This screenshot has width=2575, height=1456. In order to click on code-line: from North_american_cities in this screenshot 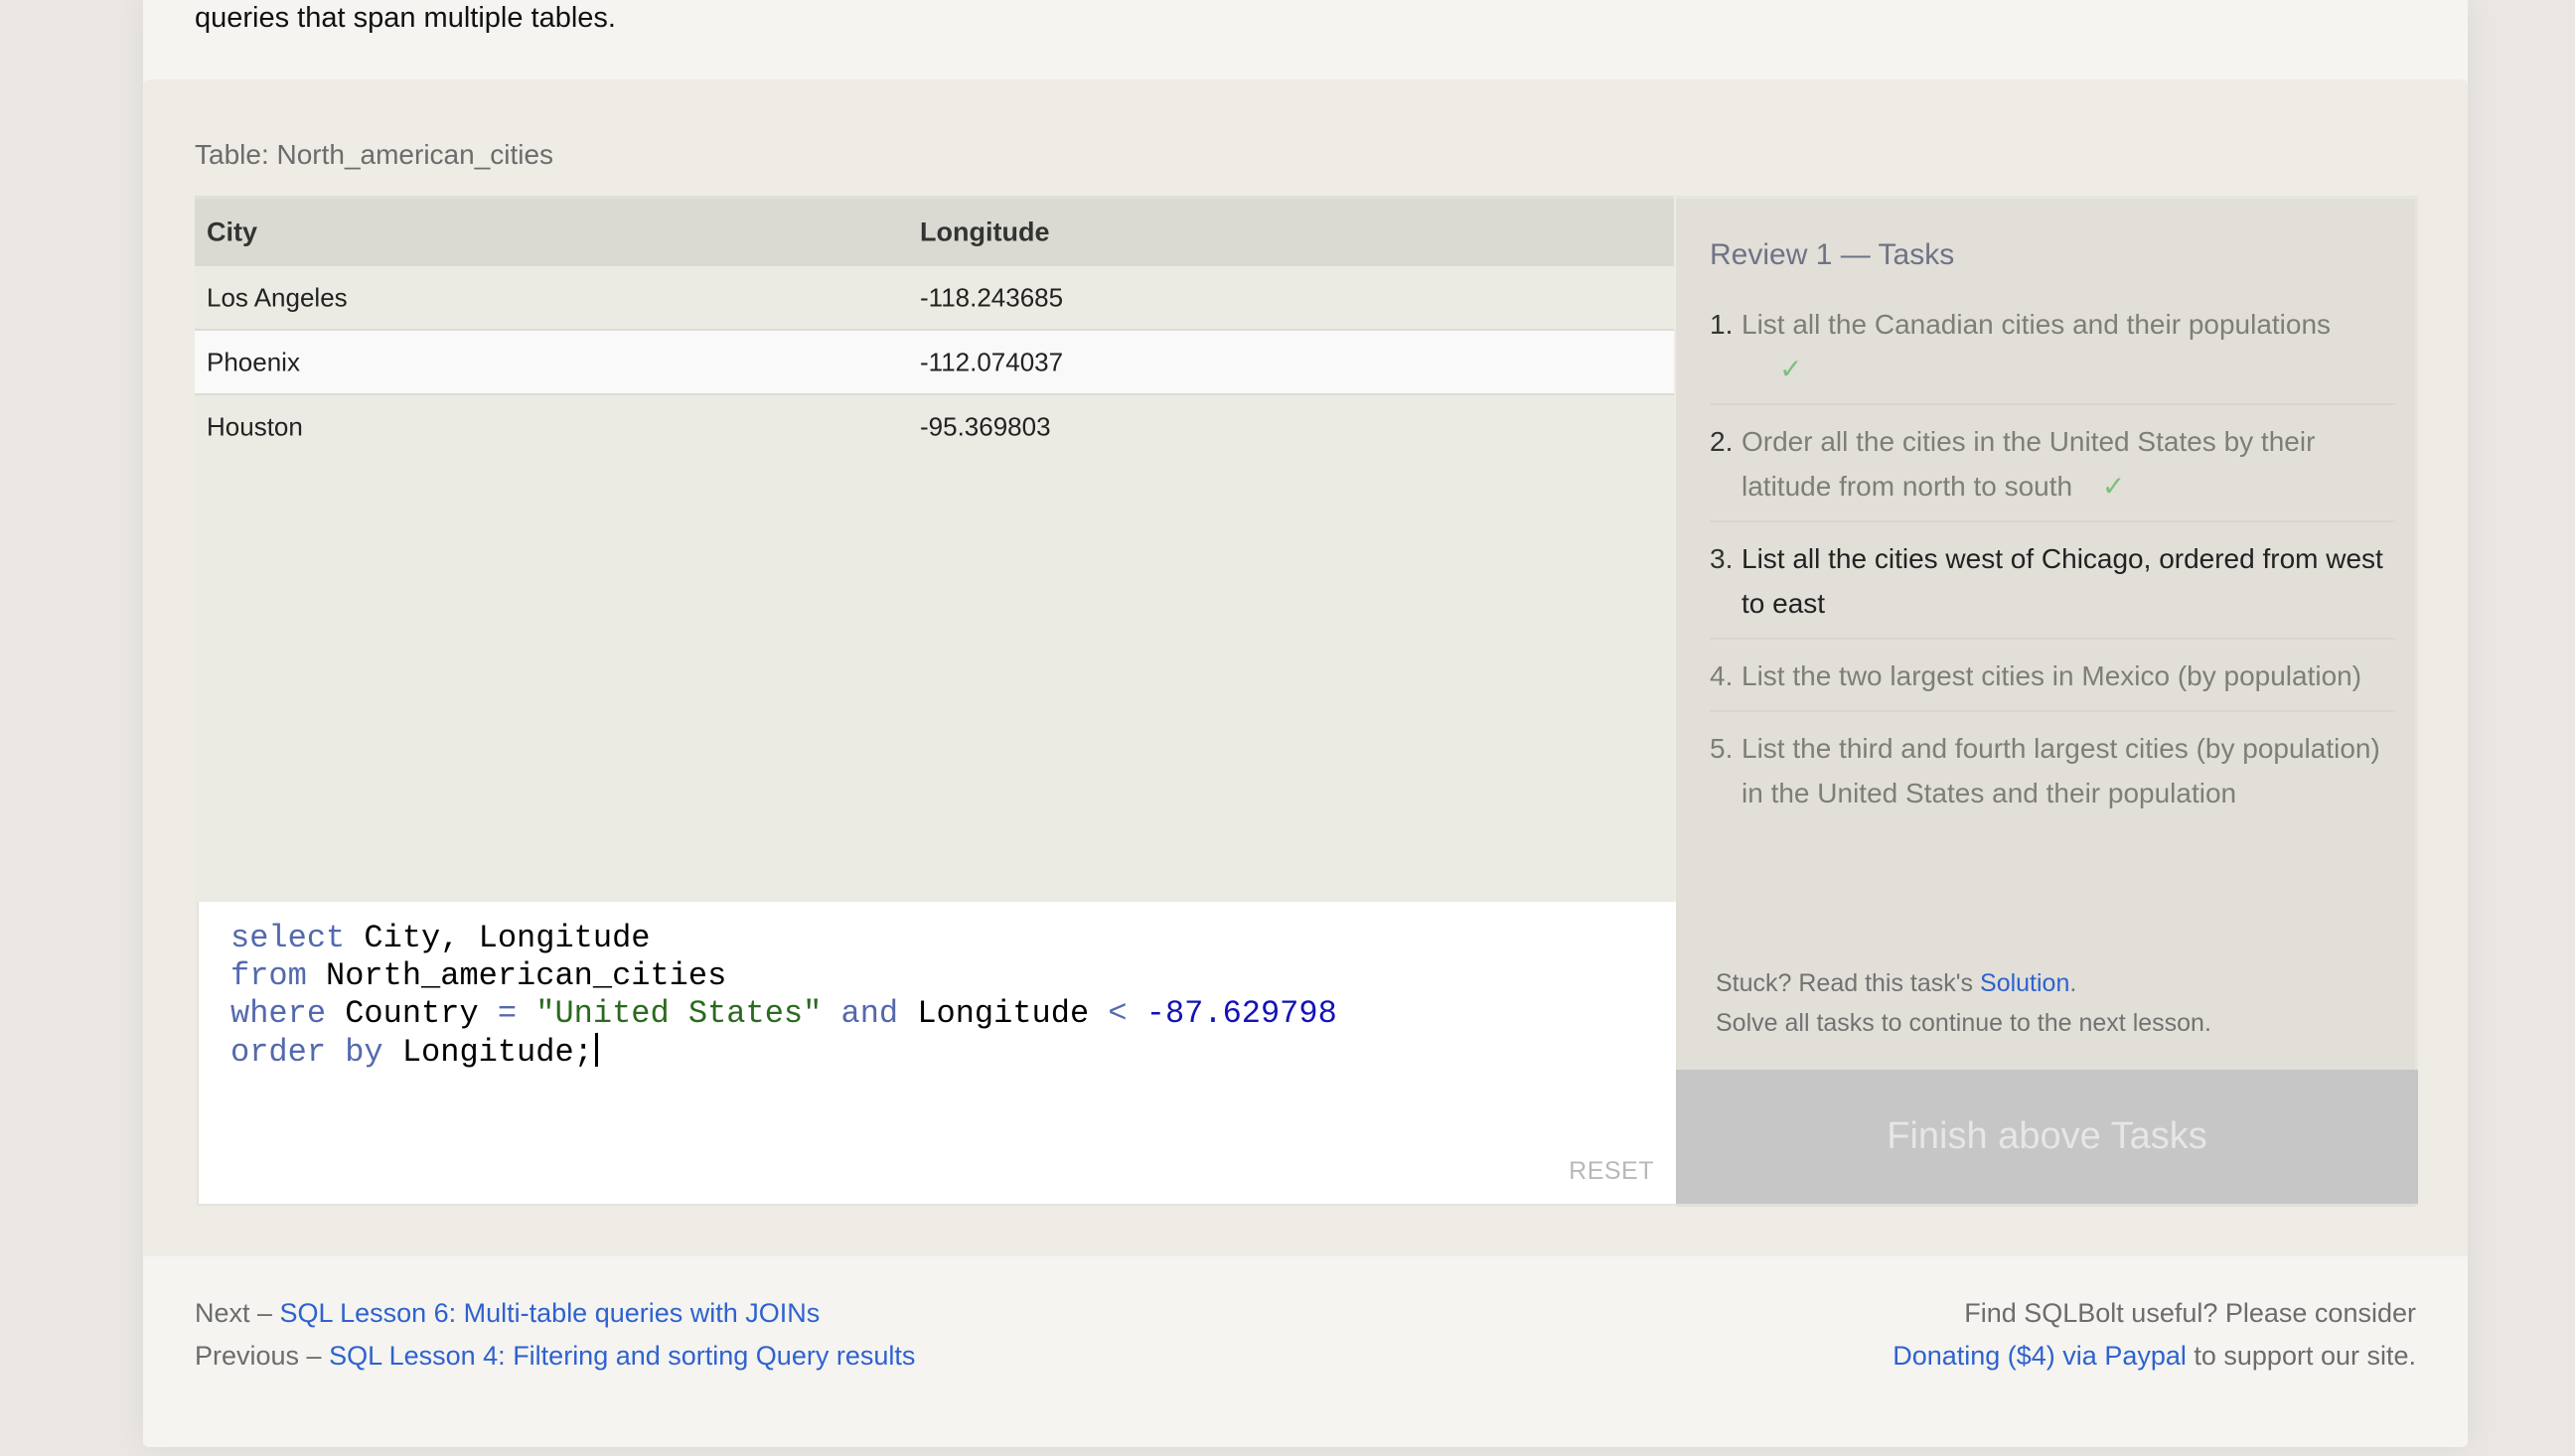, I will do `click(478, 975)`.